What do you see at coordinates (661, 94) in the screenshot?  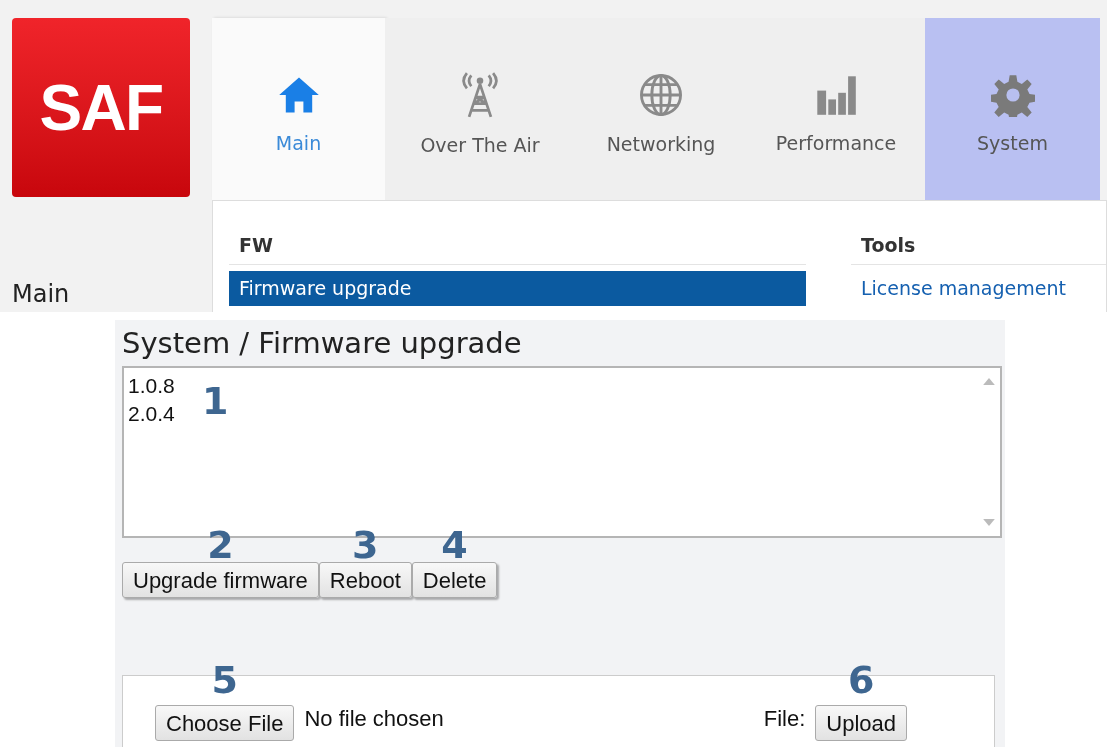 I see `globe-icon` at bounding box center [661, 94].